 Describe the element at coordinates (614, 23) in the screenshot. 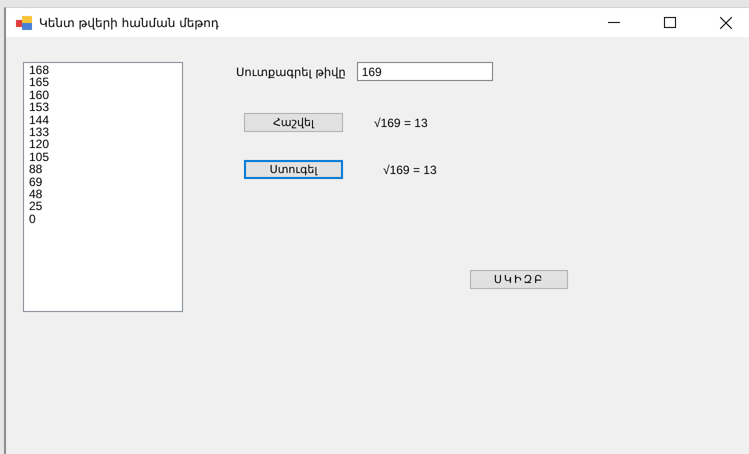

I see `minimize-icon` at that location.